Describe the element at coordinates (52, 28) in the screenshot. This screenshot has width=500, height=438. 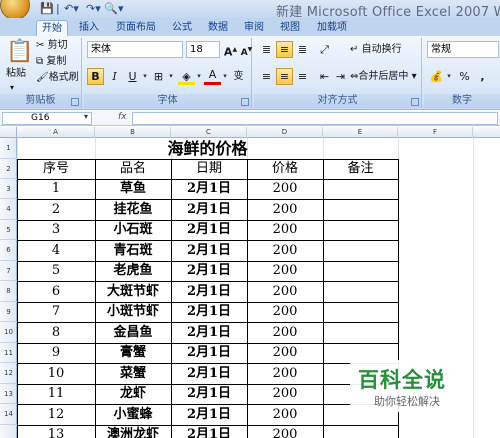
I see `tab-home: 开始` at that location.